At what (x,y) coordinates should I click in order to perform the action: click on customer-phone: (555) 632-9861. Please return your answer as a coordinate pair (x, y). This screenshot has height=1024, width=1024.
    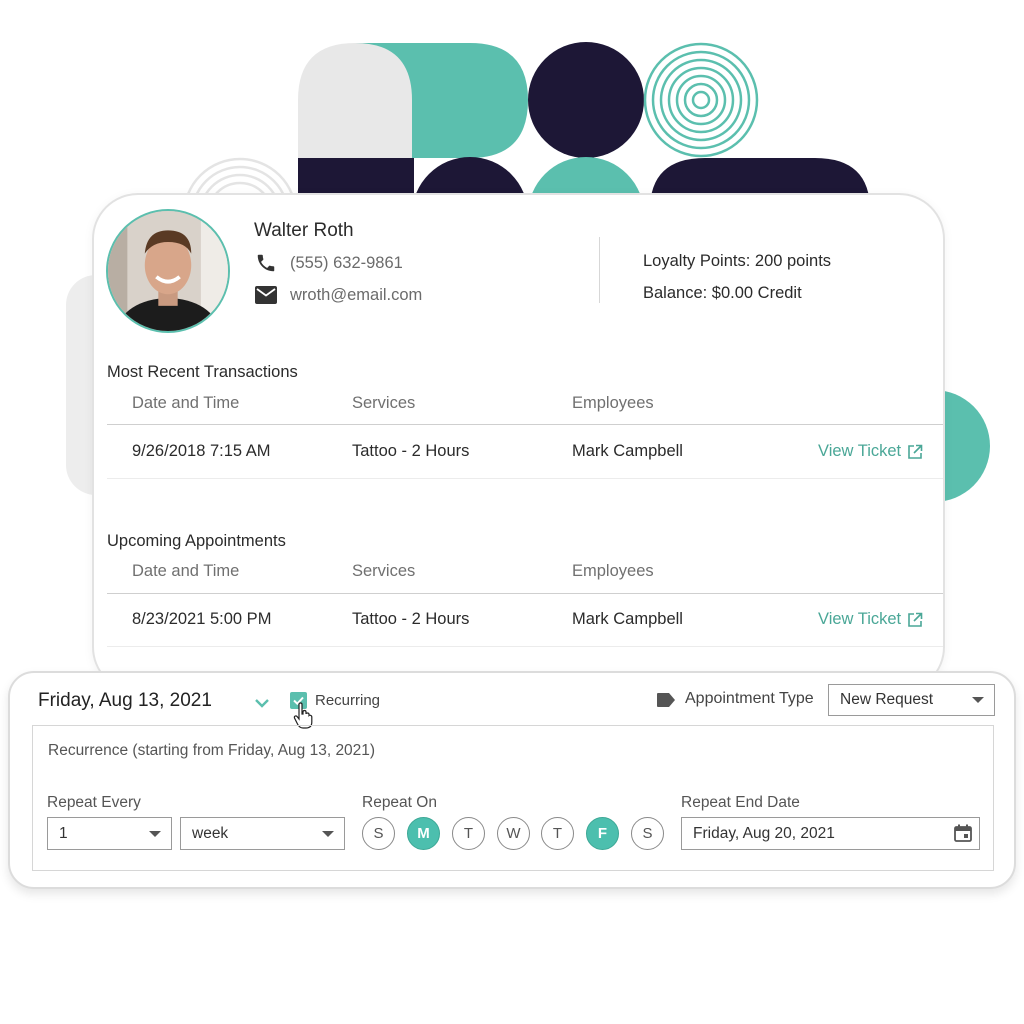
    Looking at the image, I should click on (346, 262).